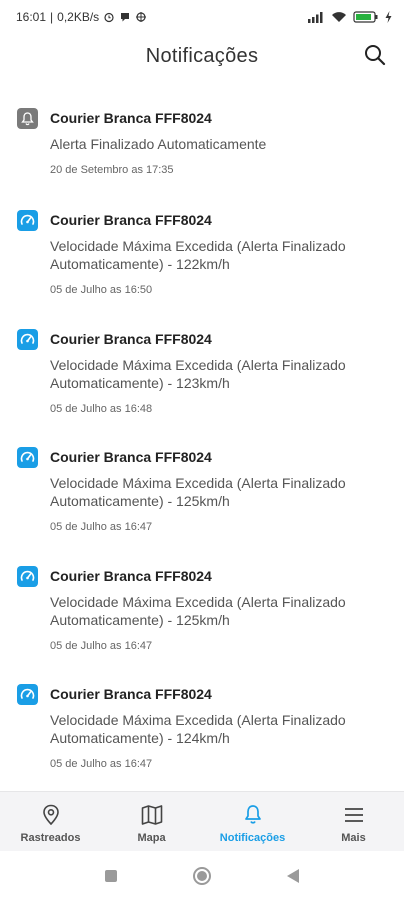 Image resolution: width=404 pixels, height=900 pixels. Describe the element at coordinates (388, 17) in the screenshot. I see `charging-icon` at that location.